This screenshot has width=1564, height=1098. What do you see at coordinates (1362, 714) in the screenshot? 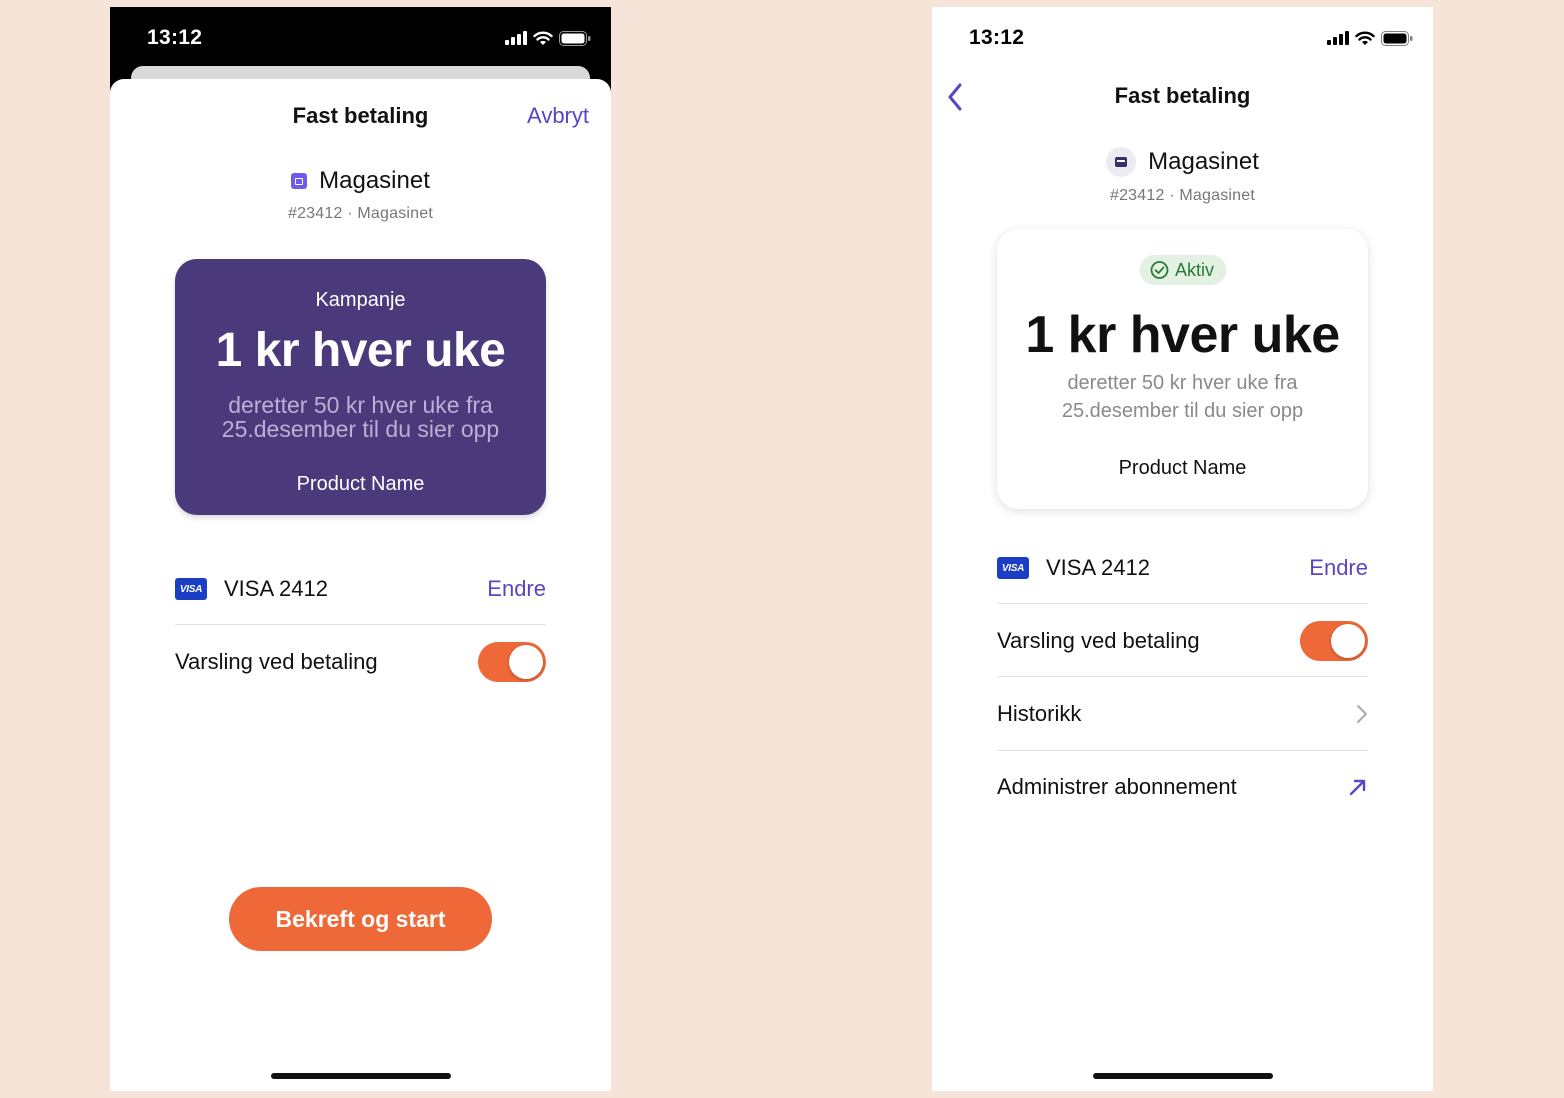
I see `chevron-right-icon` at bounding box center [1362, 714].